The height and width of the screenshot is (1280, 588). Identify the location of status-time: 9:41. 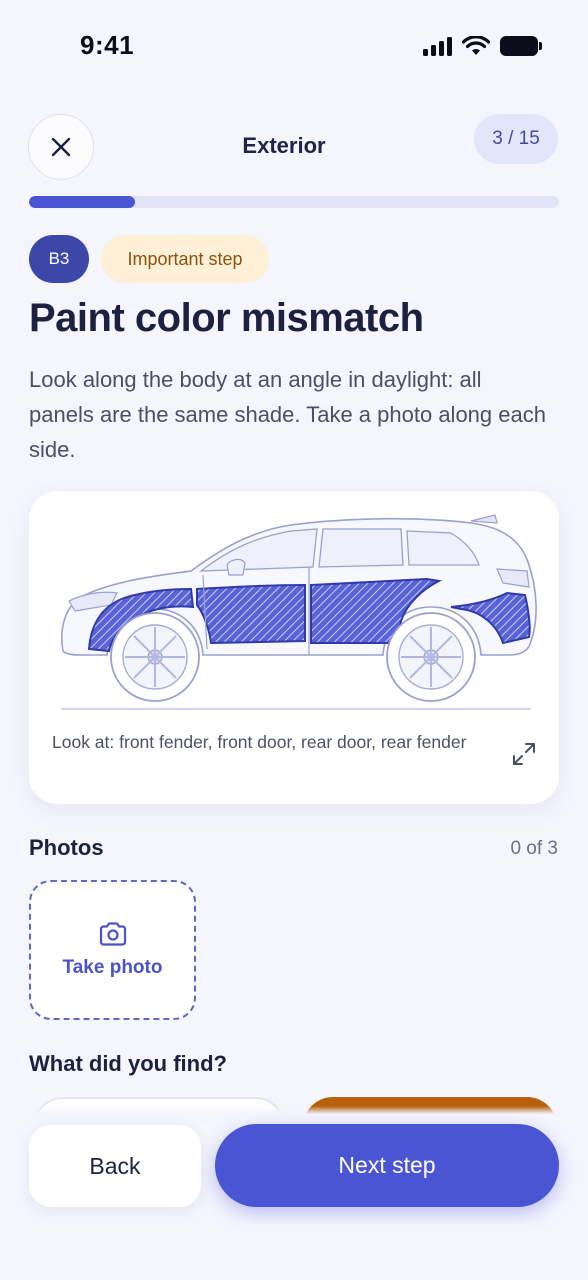
(107, 45).